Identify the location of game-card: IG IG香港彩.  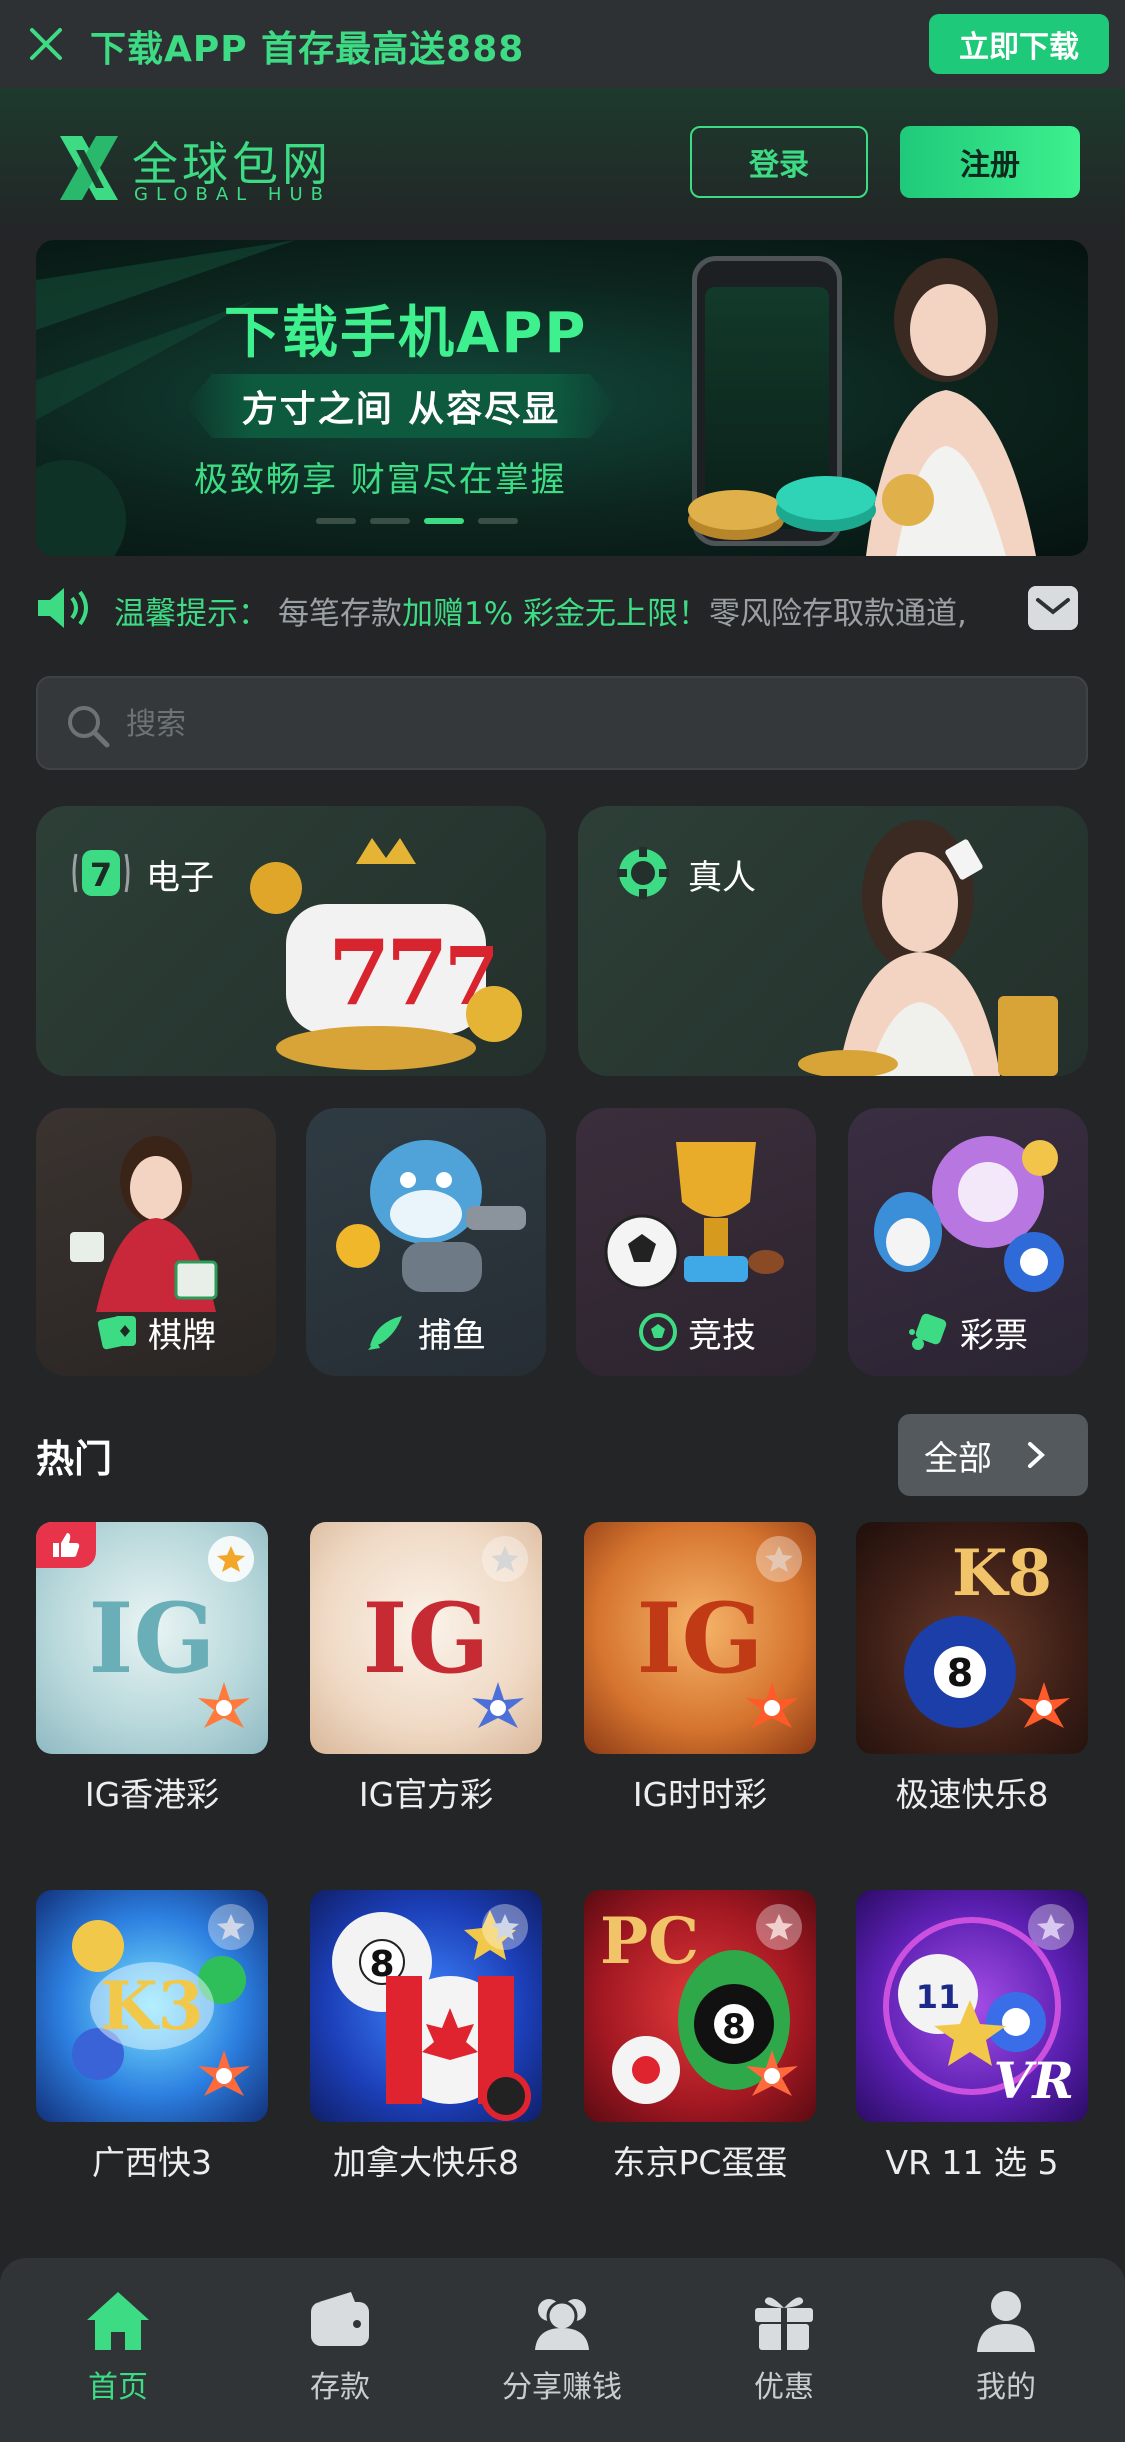
(152, 1669).